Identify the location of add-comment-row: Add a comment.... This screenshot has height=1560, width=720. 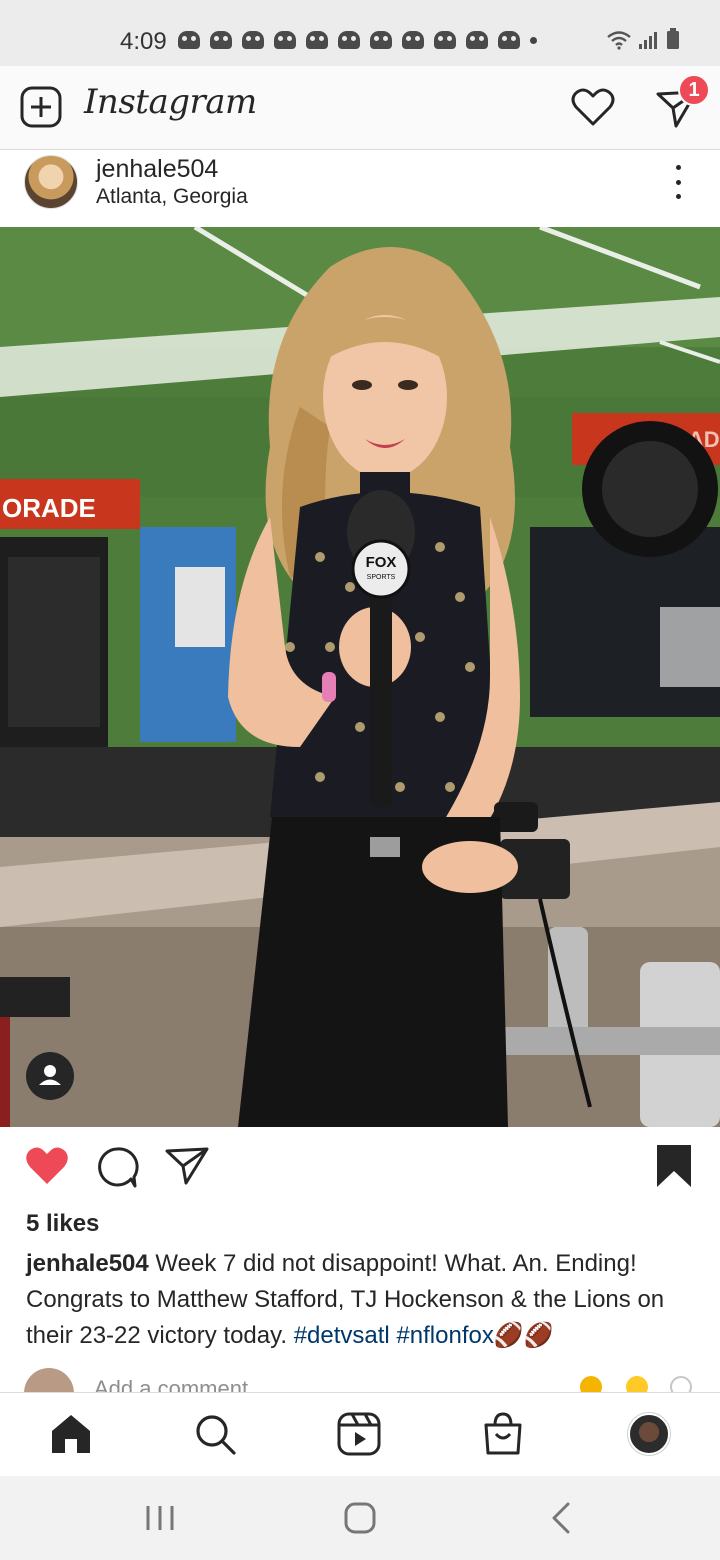
(360, 1379).